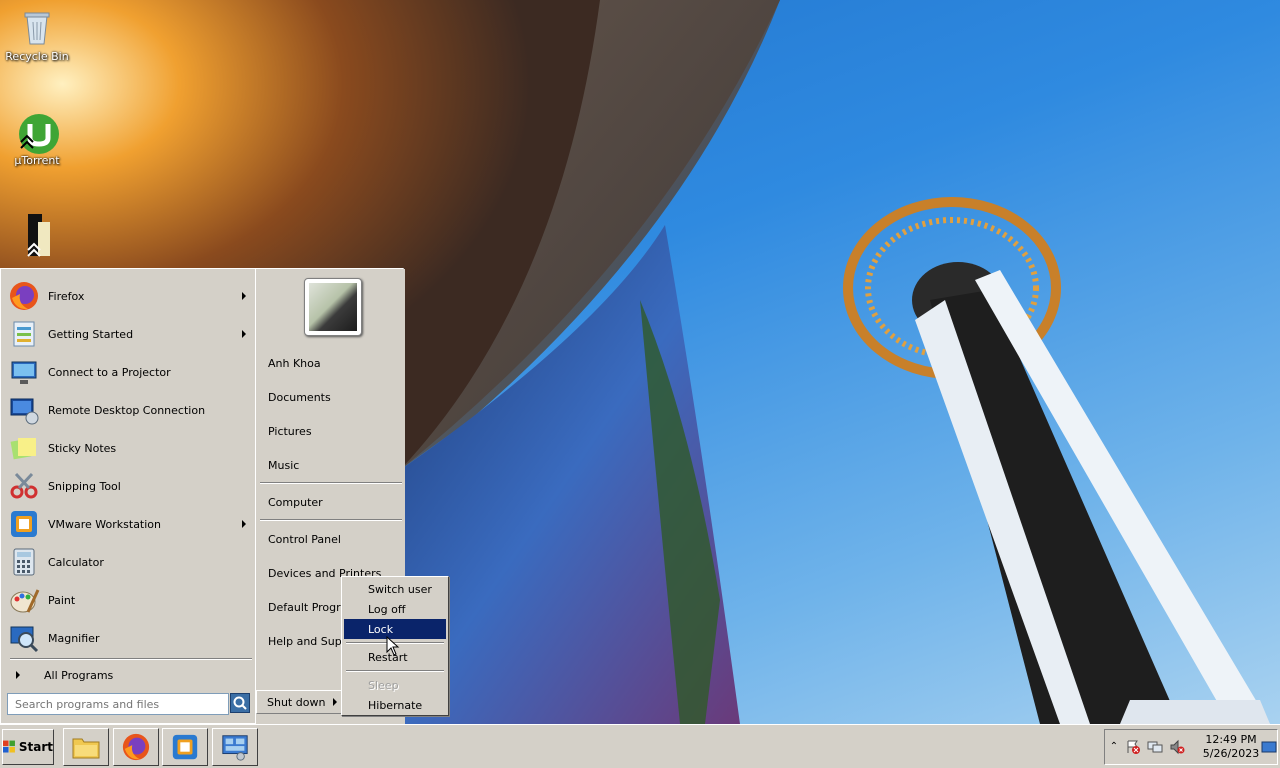 The width and height of the screenshot is (1280, 768). Describe the element at coordinates (18, 675) in the screenshot. I see `expand-arrow-icon` at that location.